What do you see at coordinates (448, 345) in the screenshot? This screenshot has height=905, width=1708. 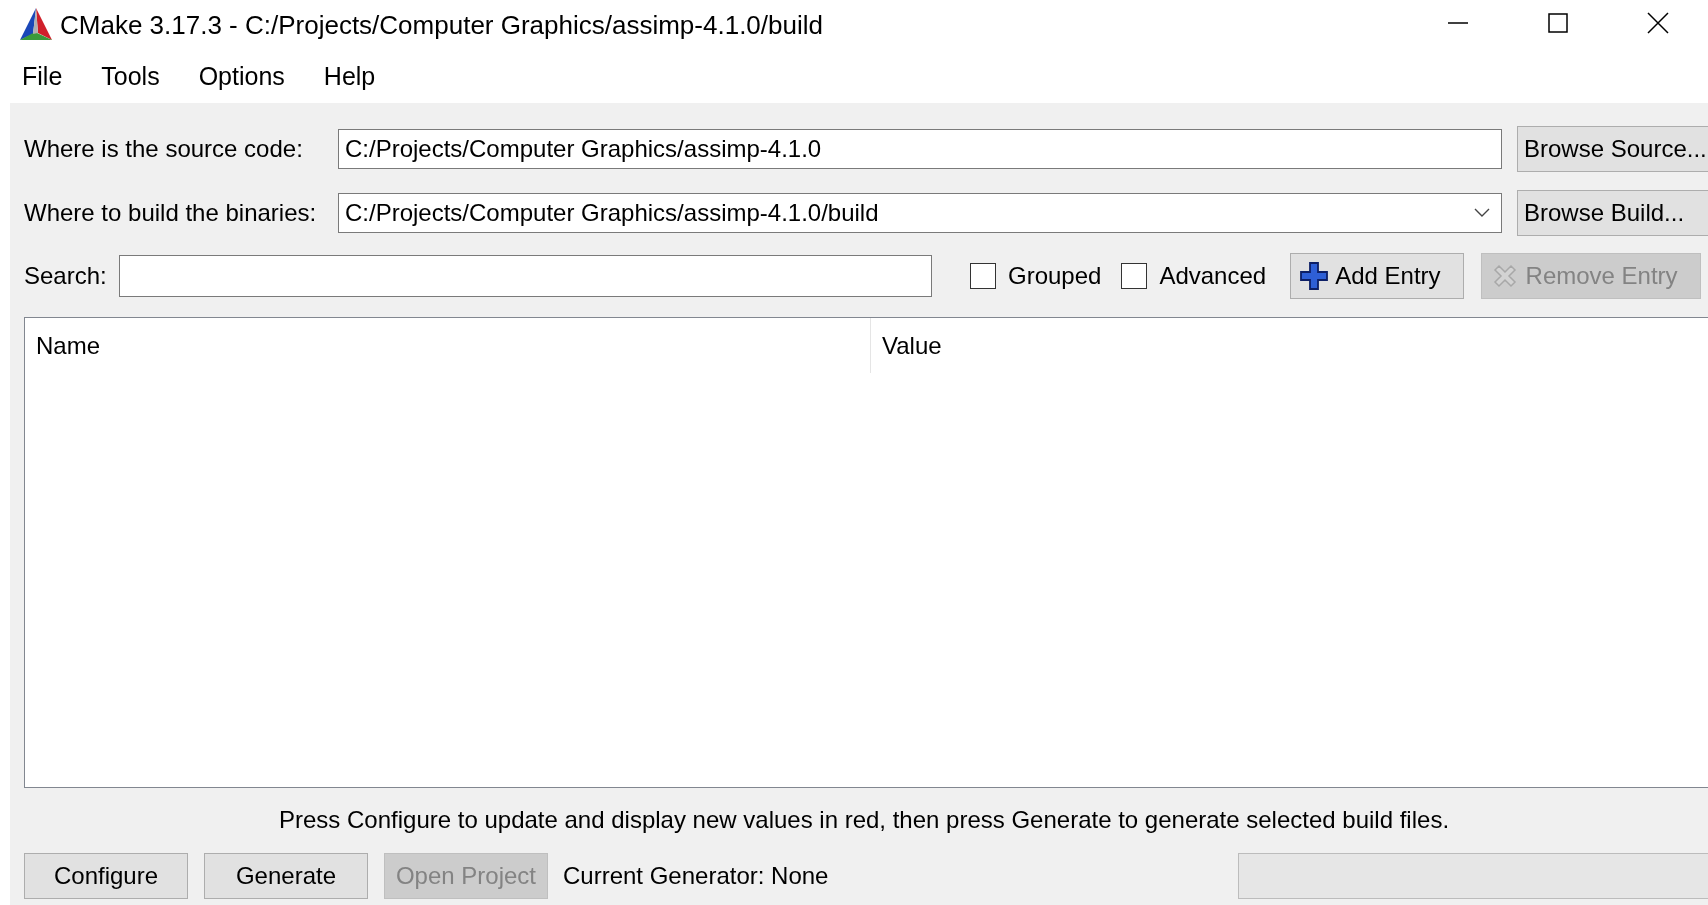 I see `column-header: Name` at bounding box center [448, 345].